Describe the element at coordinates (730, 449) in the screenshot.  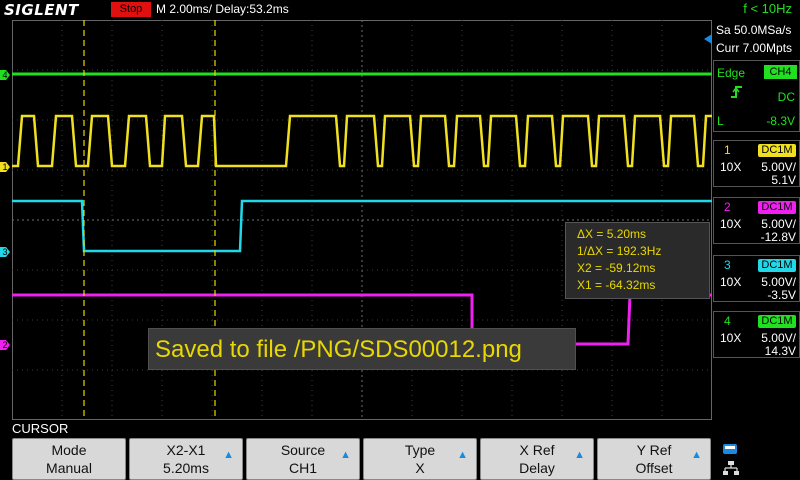
I see `usb-storage-icon` at that location.